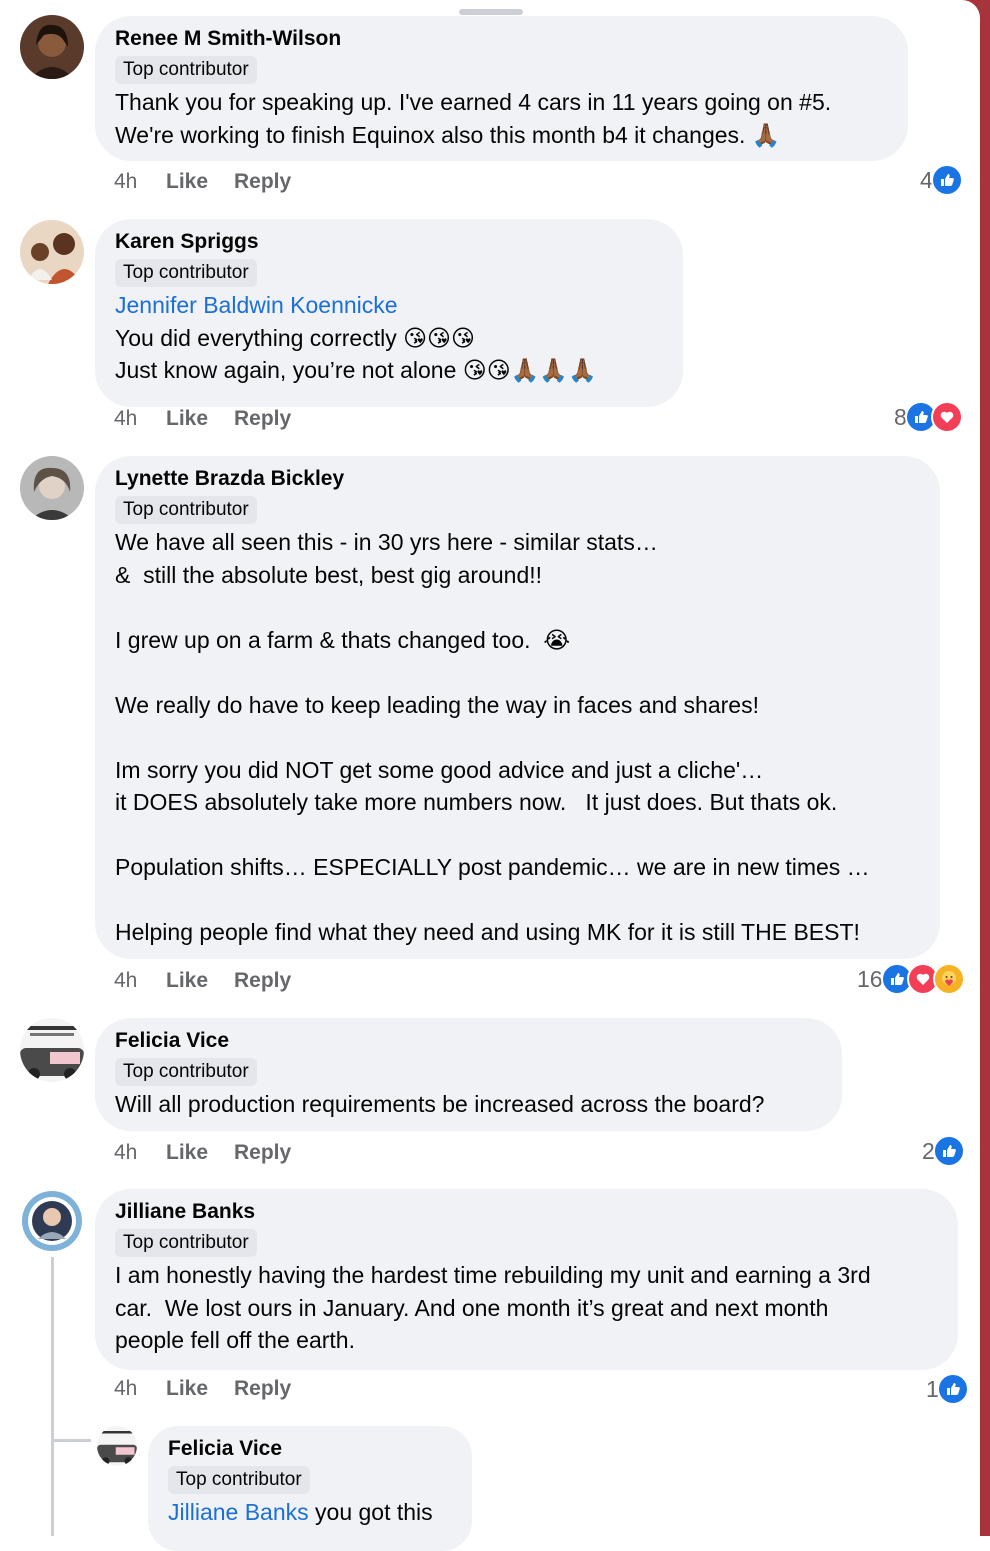 Image resolution: width=990 pixels, height=1551 pixels. I want to click on reaction-summary: 8, so click(928, 417).